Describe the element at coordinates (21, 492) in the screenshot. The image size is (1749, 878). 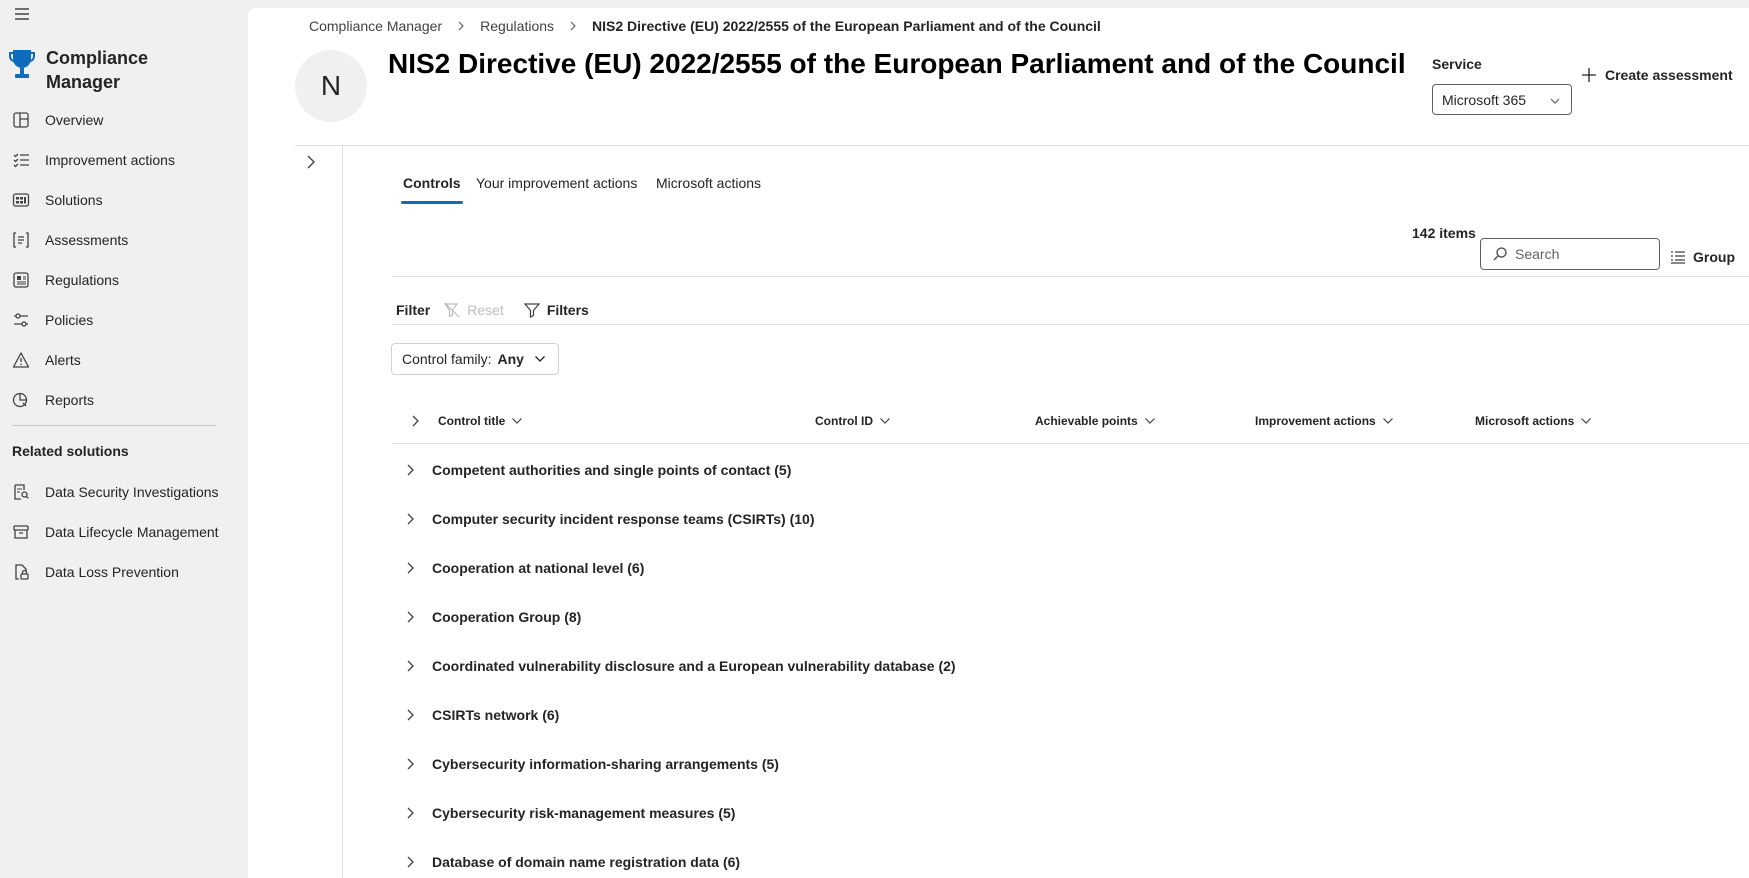
I see `investigation-icon` at that location.